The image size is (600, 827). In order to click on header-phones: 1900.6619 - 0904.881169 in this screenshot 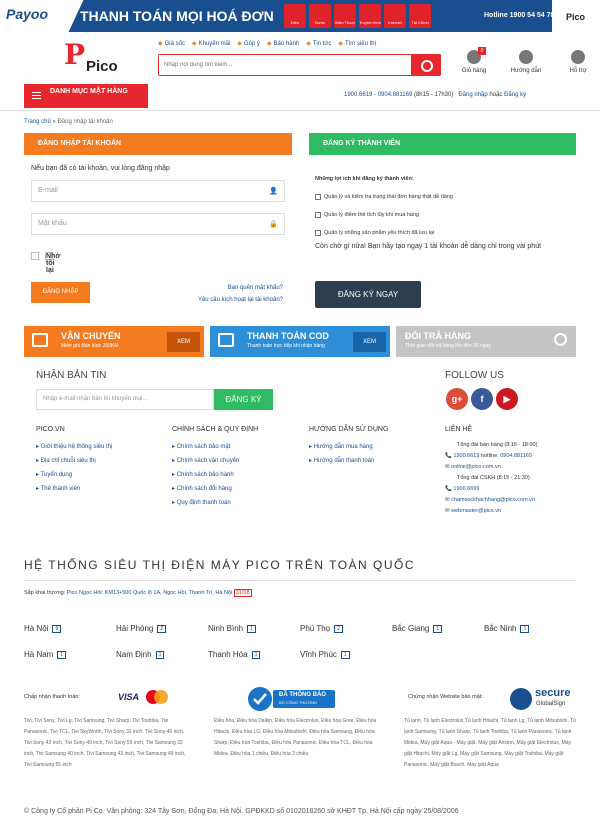, I will do `click(378, 95)`.